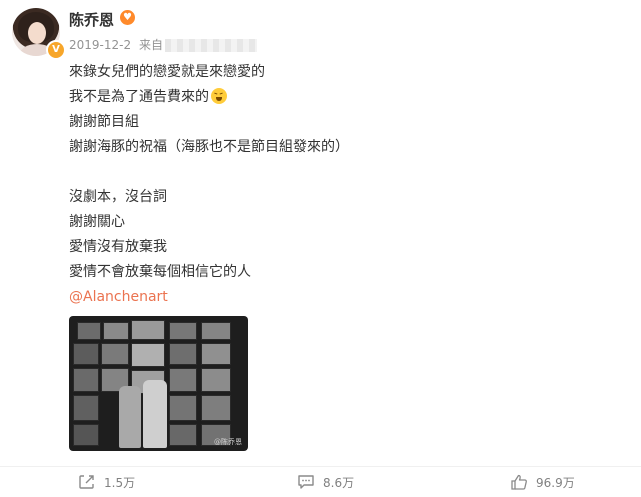  What do you see at coordinates (118, 247) in the screenshot?
I see `post-line: 愛情沒有放棄我` at bounding box center [118, 247].